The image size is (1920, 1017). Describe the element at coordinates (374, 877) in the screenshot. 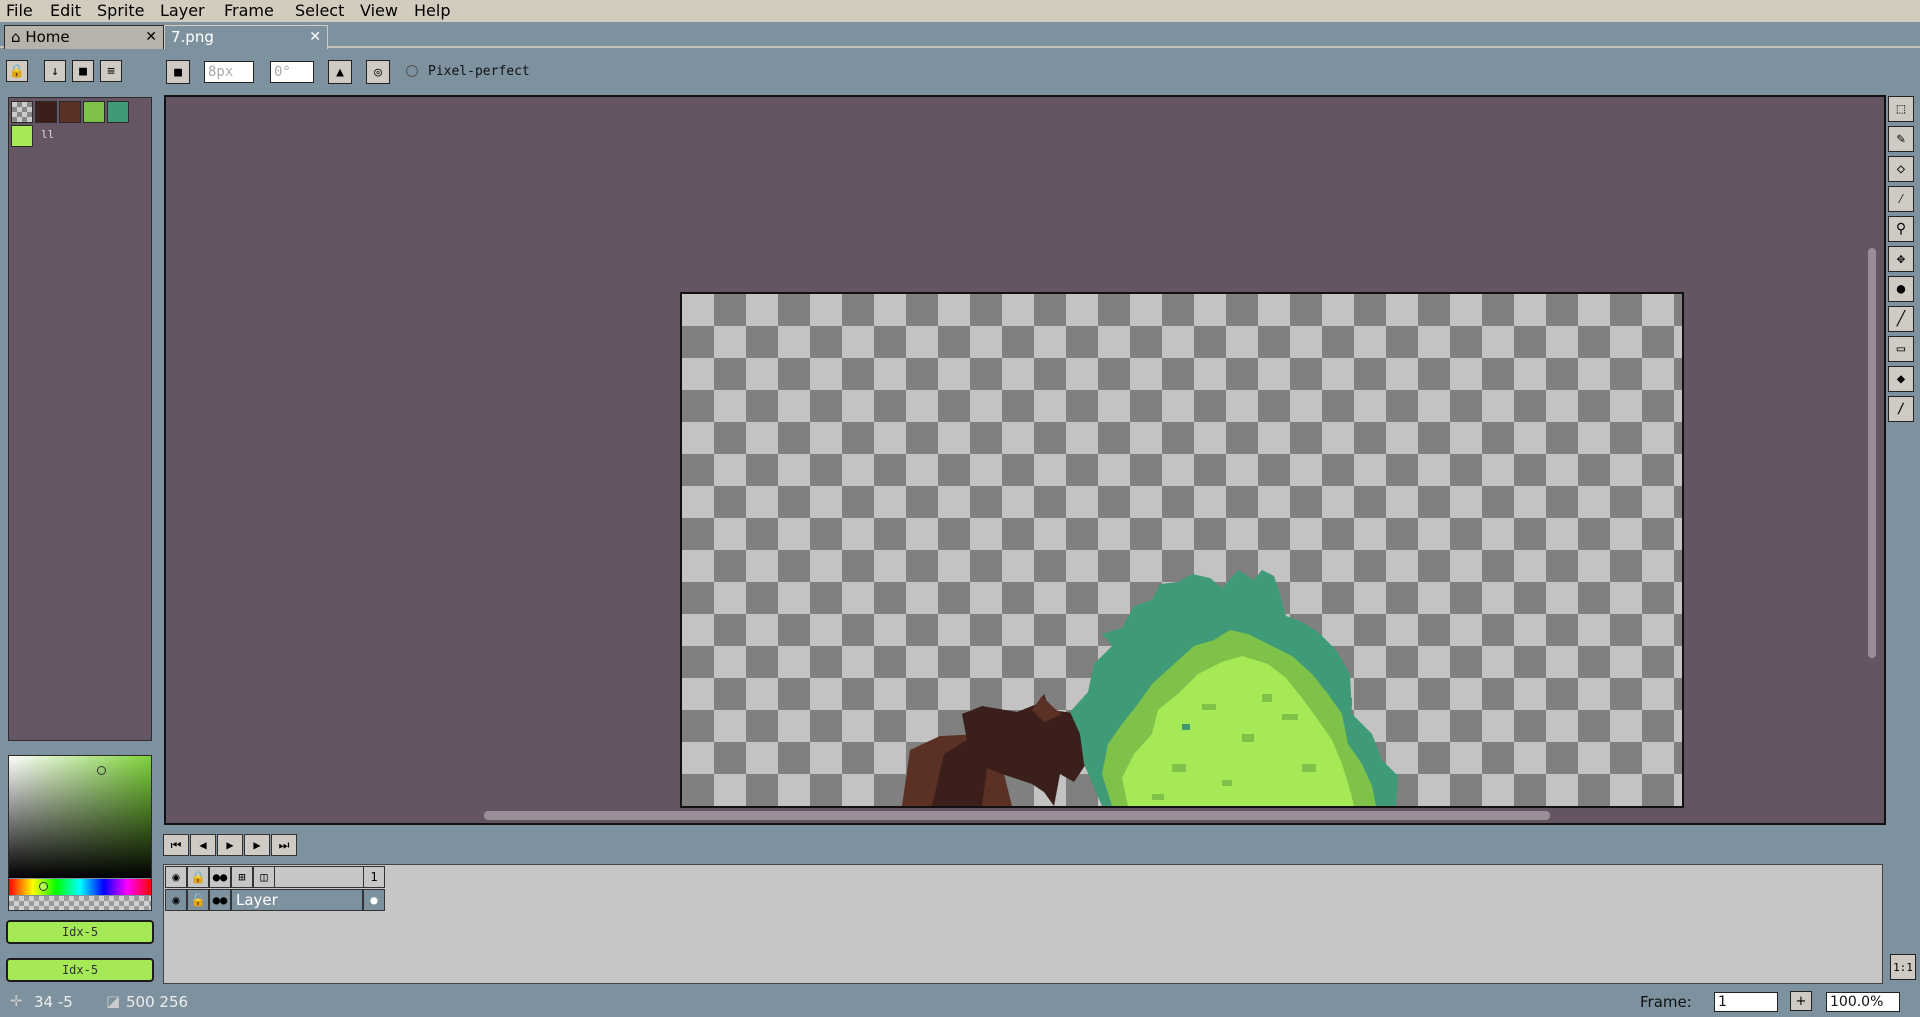

I see `frame-header-1: 1` at that location.